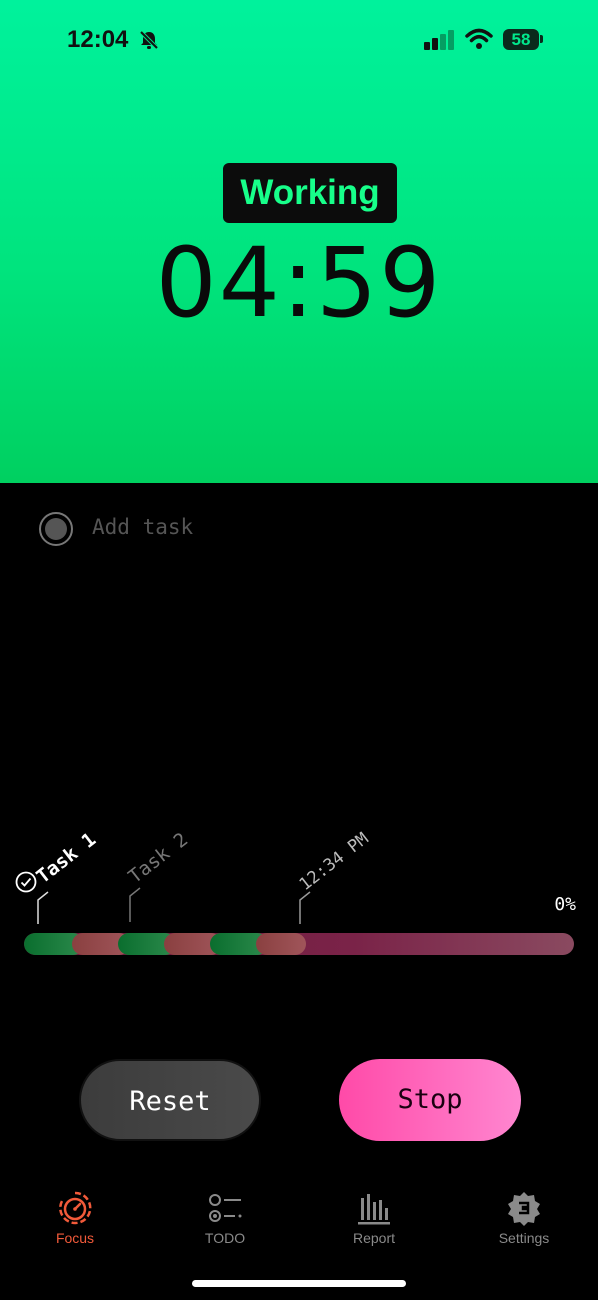  What do you see at coordinates (149, 40) in the screenshot?
I see `bell-muted-icon` at bounding box center [149, 40].